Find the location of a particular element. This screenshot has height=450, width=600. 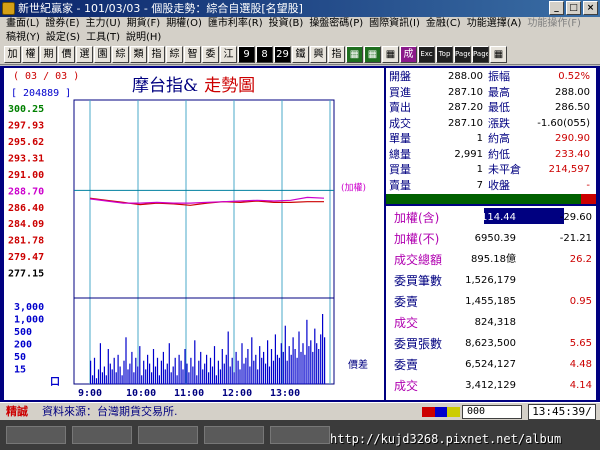

toolbar-button: 成 is located at coordinates (408, 54).